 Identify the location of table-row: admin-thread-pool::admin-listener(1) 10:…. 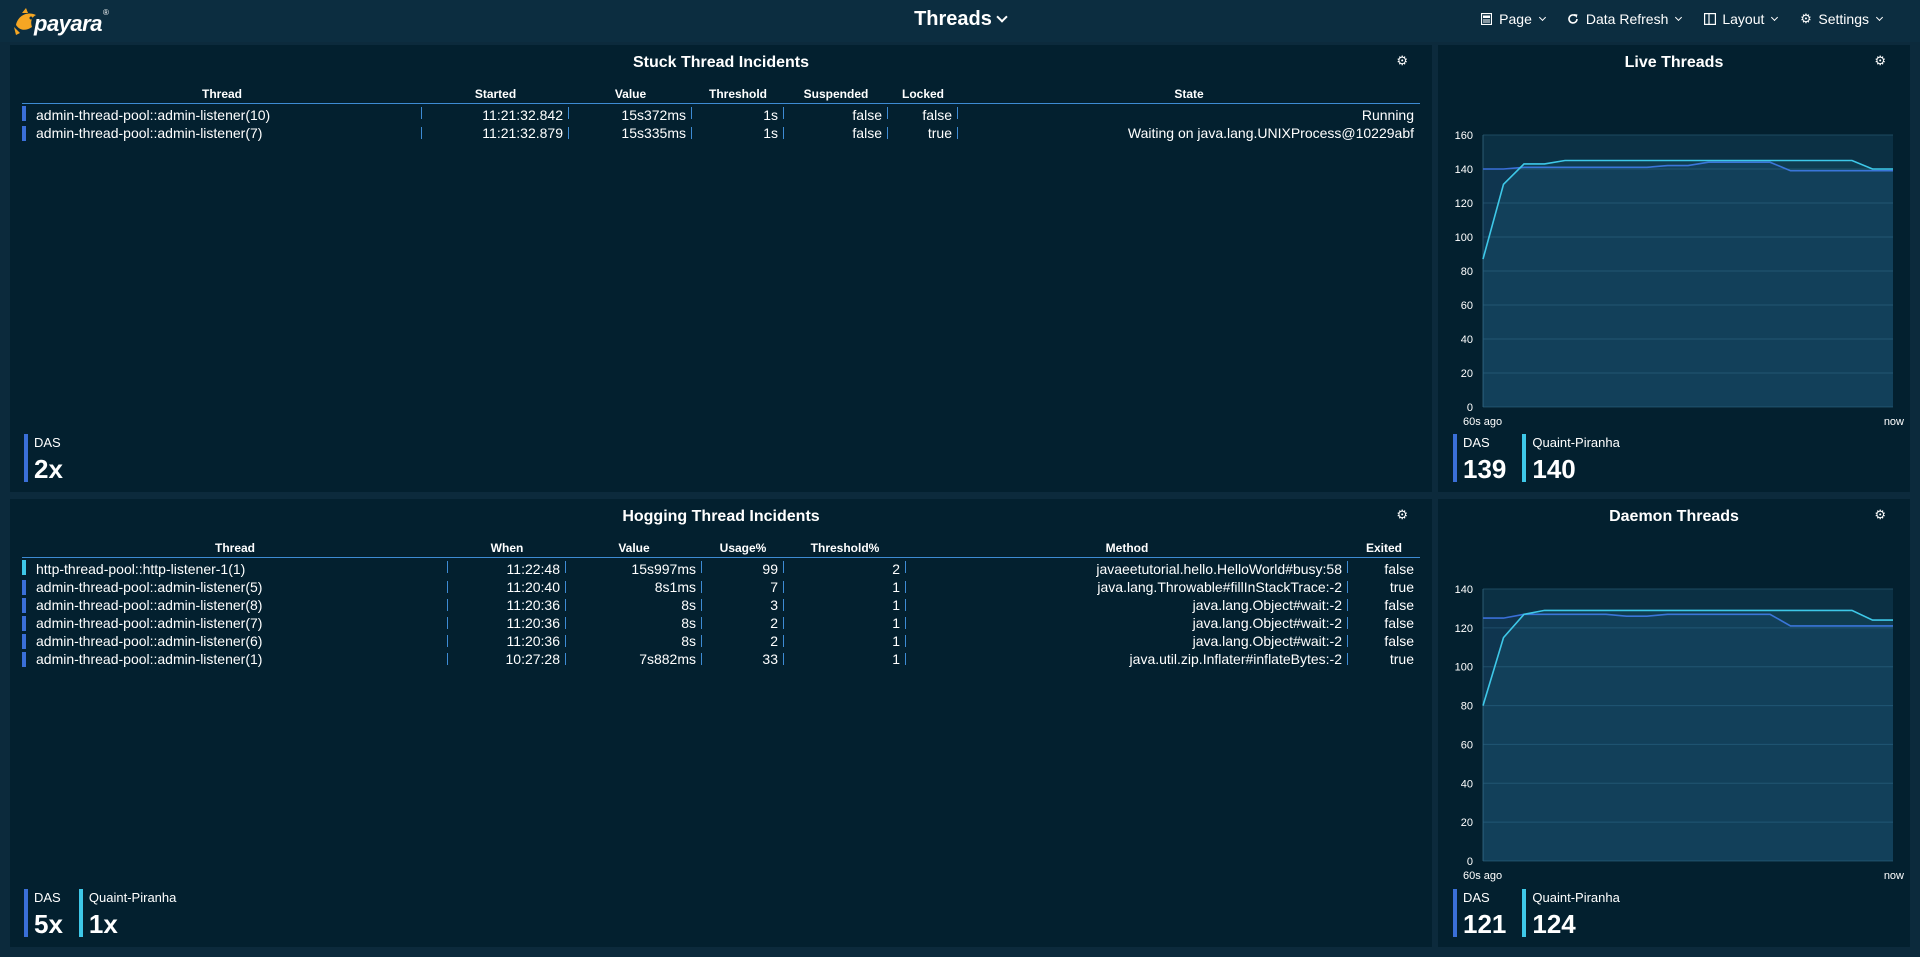
(721, 659).